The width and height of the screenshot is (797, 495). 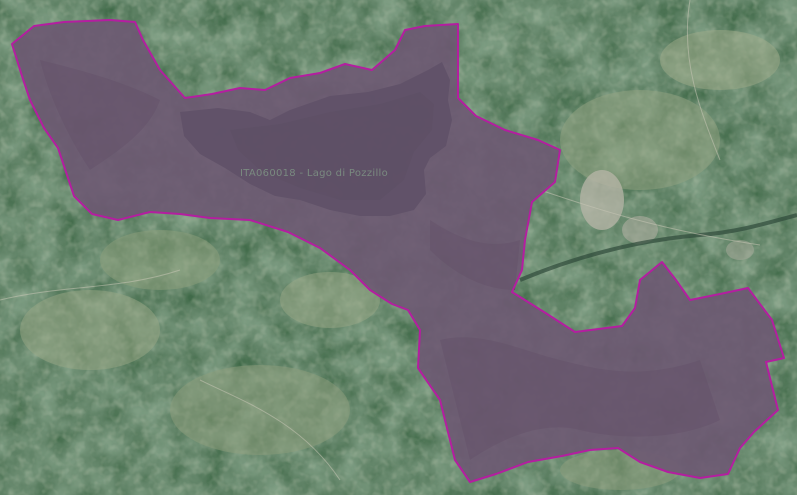 What do you see at coordinates (314, 173) in the screenshot?
I see `area-label: ITA060018 - Lago di Pozzillo` at bounding box center [314, 173].